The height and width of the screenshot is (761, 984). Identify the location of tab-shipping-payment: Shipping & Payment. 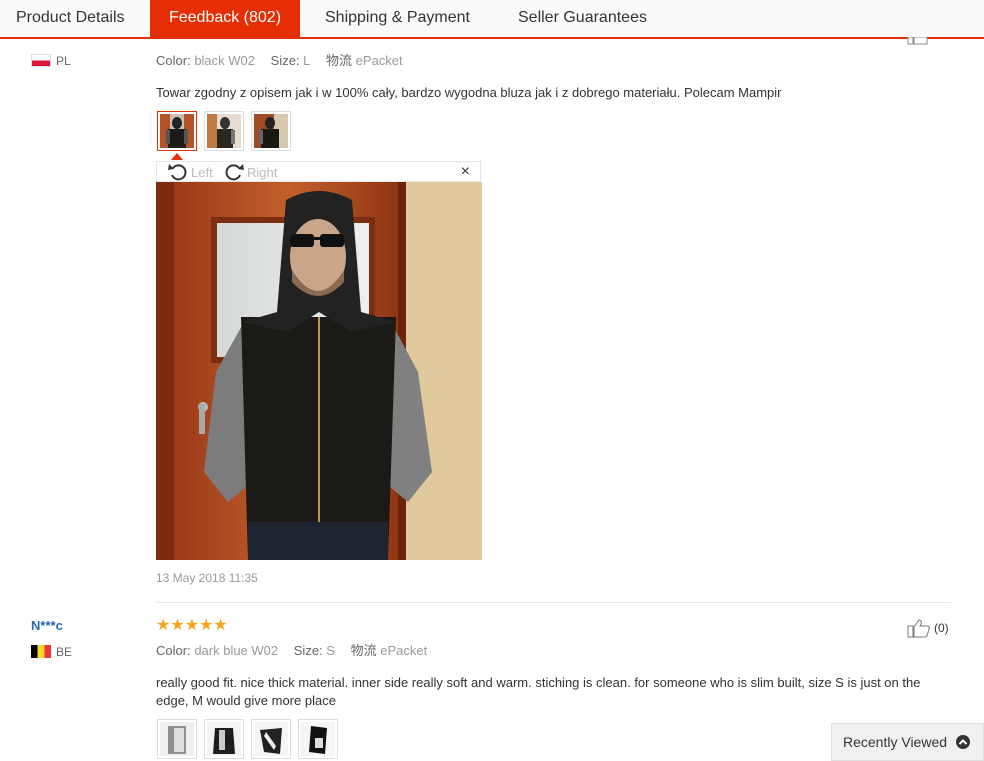
(397, 18).